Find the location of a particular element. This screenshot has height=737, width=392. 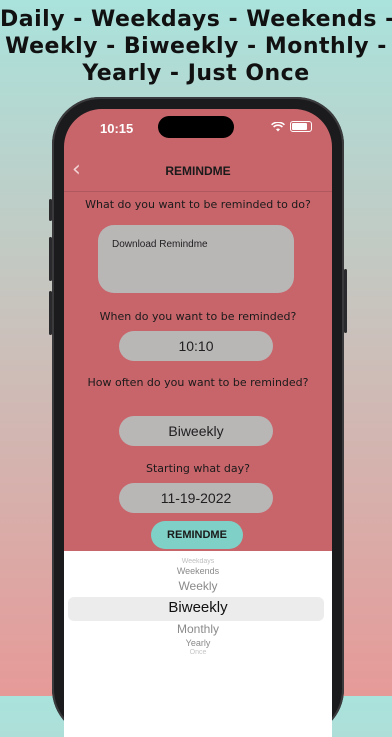

picker-option: Weekdays is located at coordinates (198, 561).